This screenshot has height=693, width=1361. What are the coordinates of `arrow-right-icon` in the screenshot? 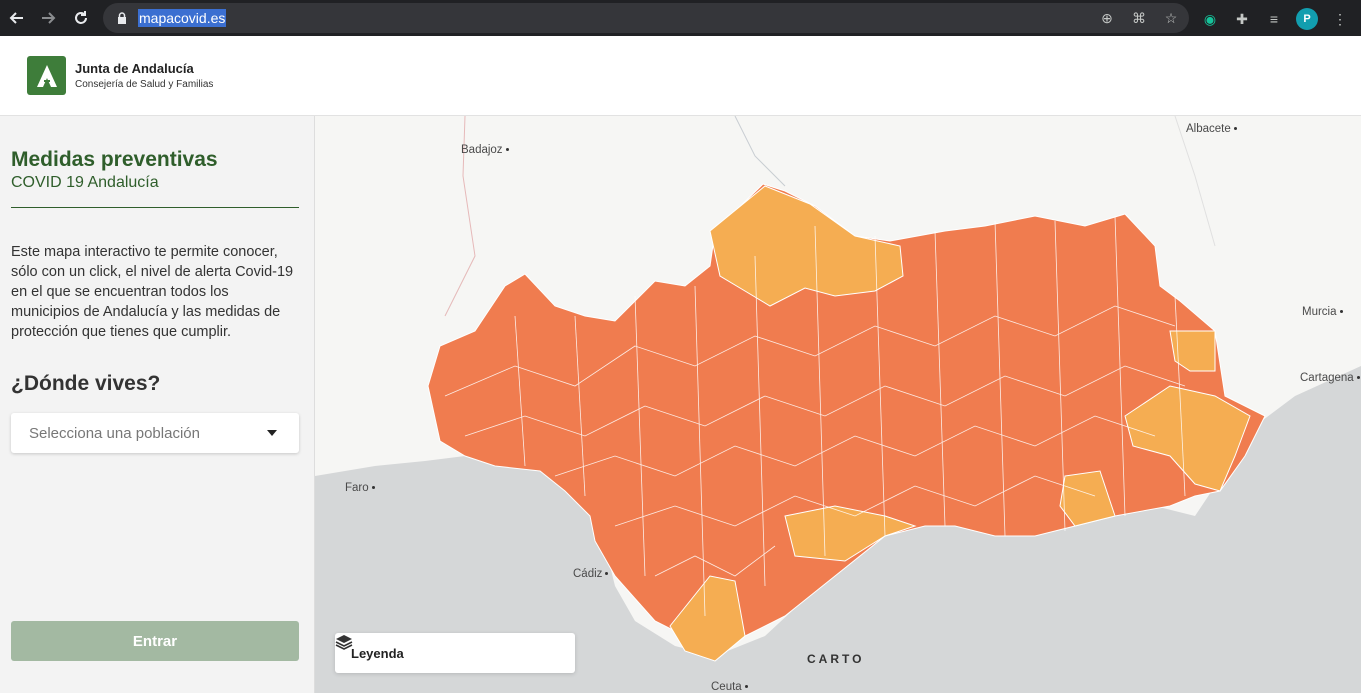 It's located at (49, 18).